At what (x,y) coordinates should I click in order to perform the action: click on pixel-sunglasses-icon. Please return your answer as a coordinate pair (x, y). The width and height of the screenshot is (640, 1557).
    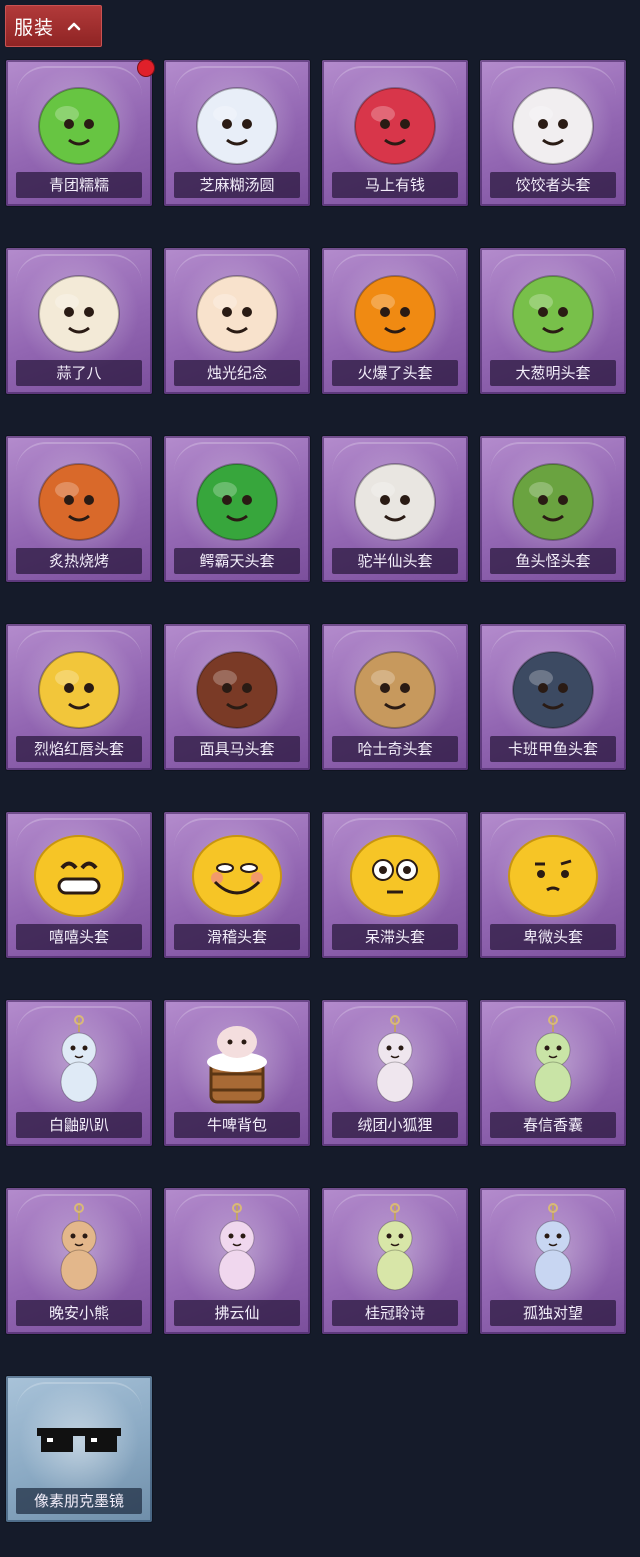
    Looking at the image, I should click on (79, 1440).